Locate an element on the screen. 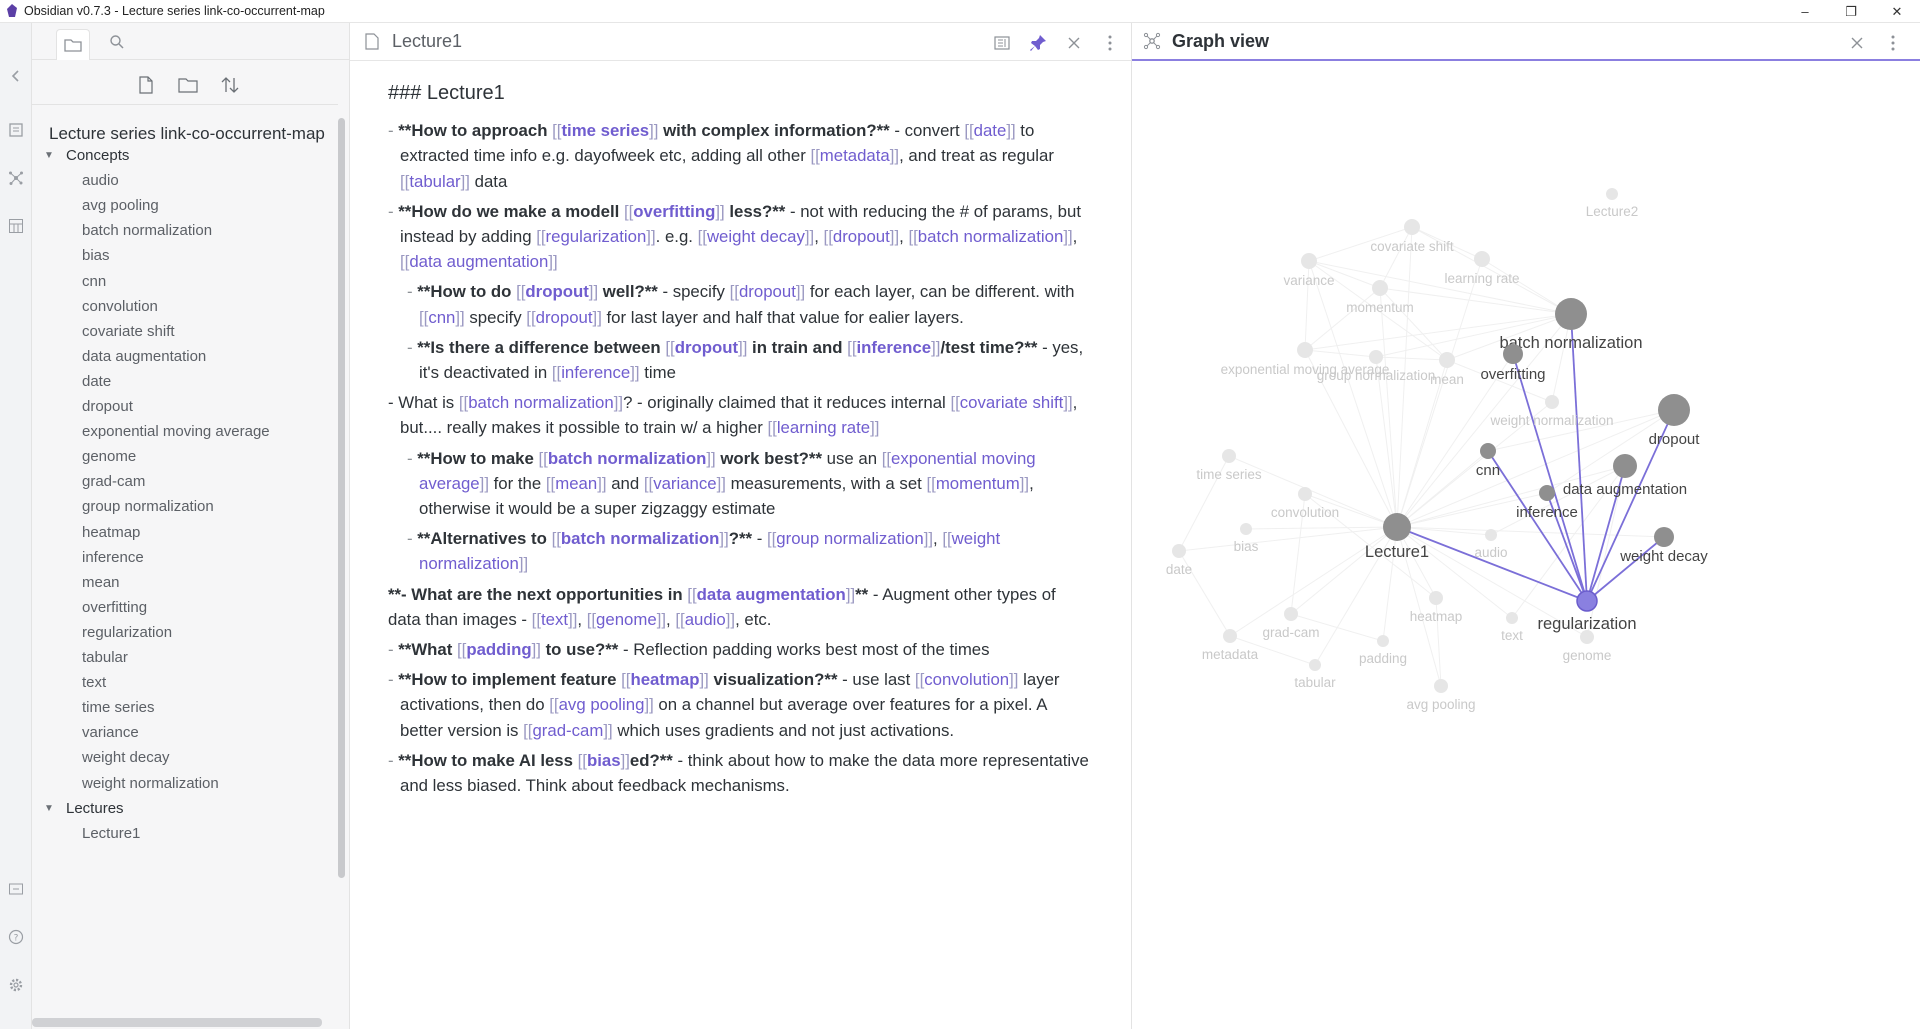 Image resolution: width=1920 pixels, height=1029 pixels. file-item: dropout is located at coordinates (107, 406).